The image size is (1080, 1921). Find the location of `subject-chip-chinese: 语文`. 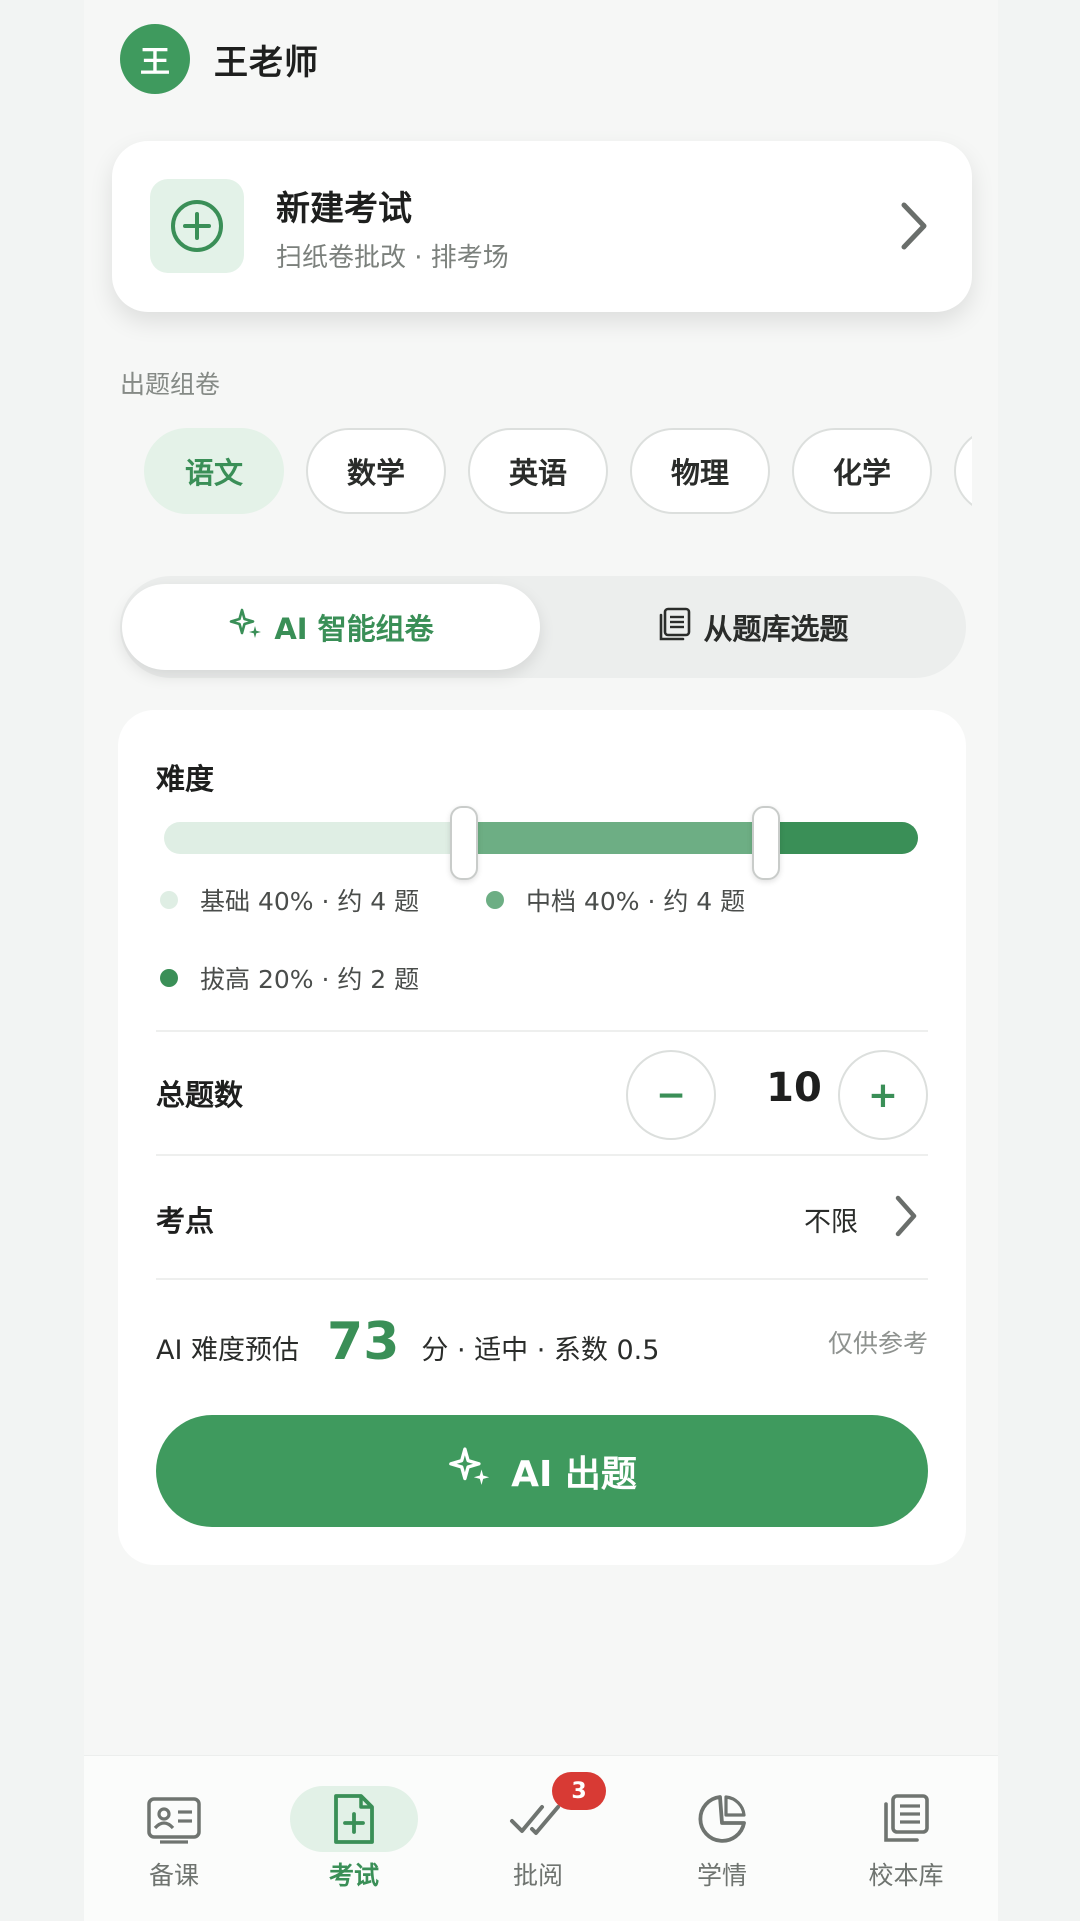

subject-chip-chinese: 语文 is located at coordinates (214, 471).